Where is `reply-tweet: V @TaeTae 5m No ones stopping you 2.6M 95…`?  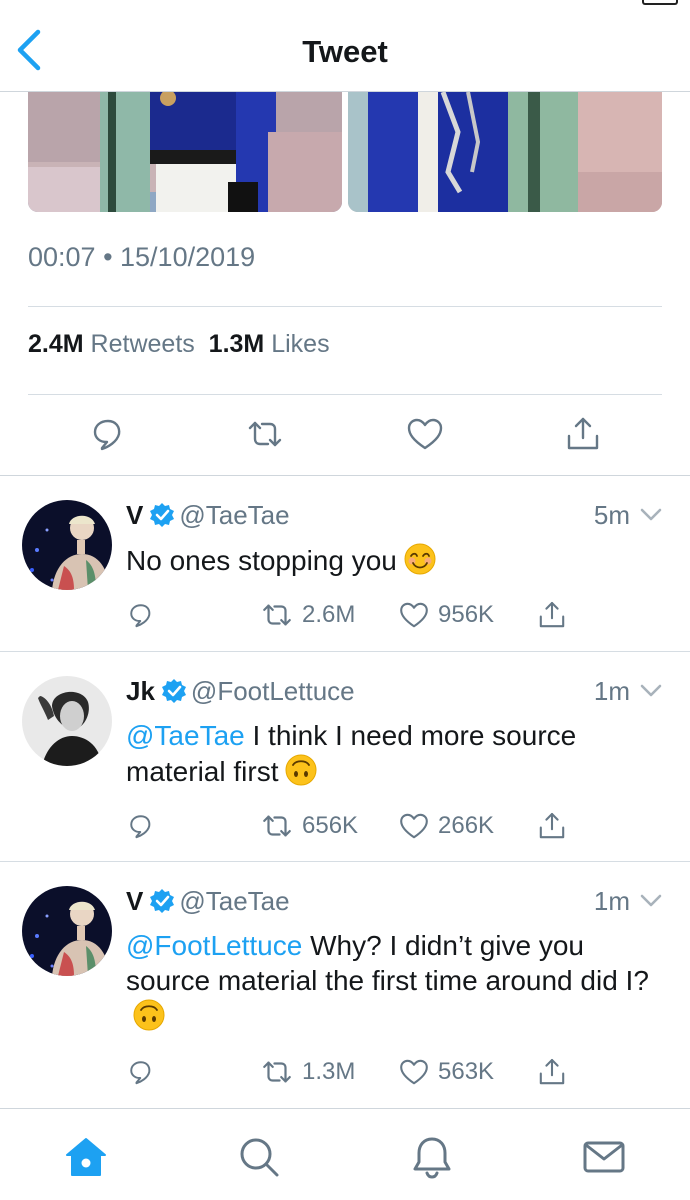
reply-tweet: V @TaeTae 5m No ones stopping you 2.6M 95… is located at coordinates (345, 576).